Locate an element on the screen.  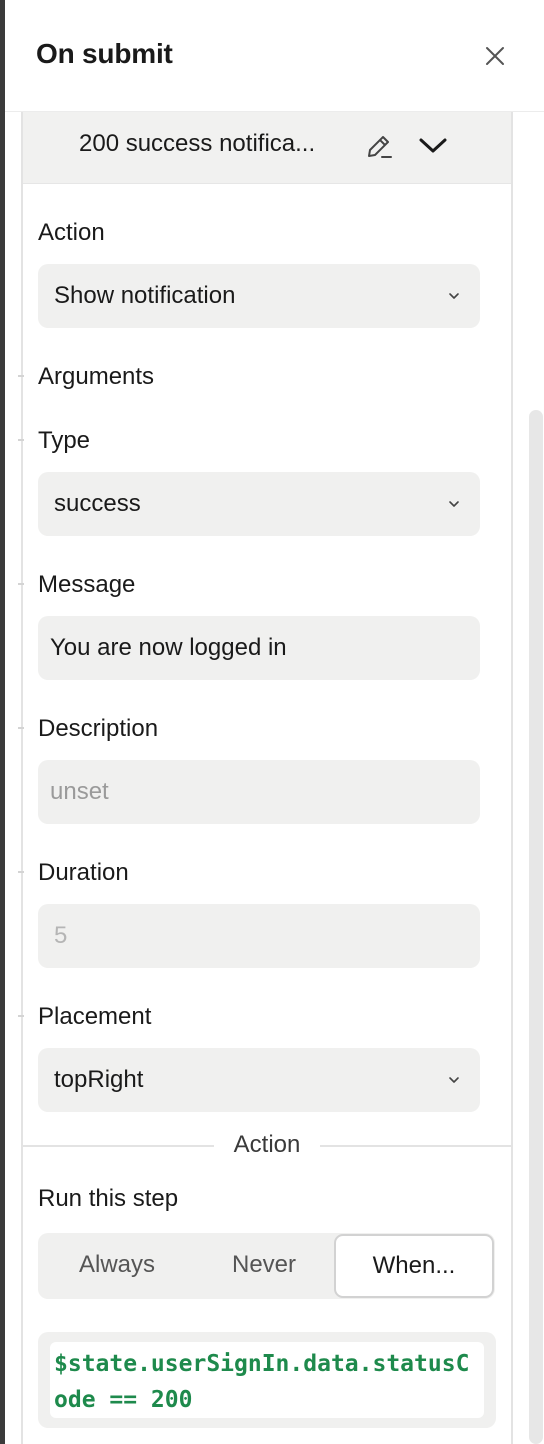
message-input: You are now logged in is located at coordinates (259, 648).